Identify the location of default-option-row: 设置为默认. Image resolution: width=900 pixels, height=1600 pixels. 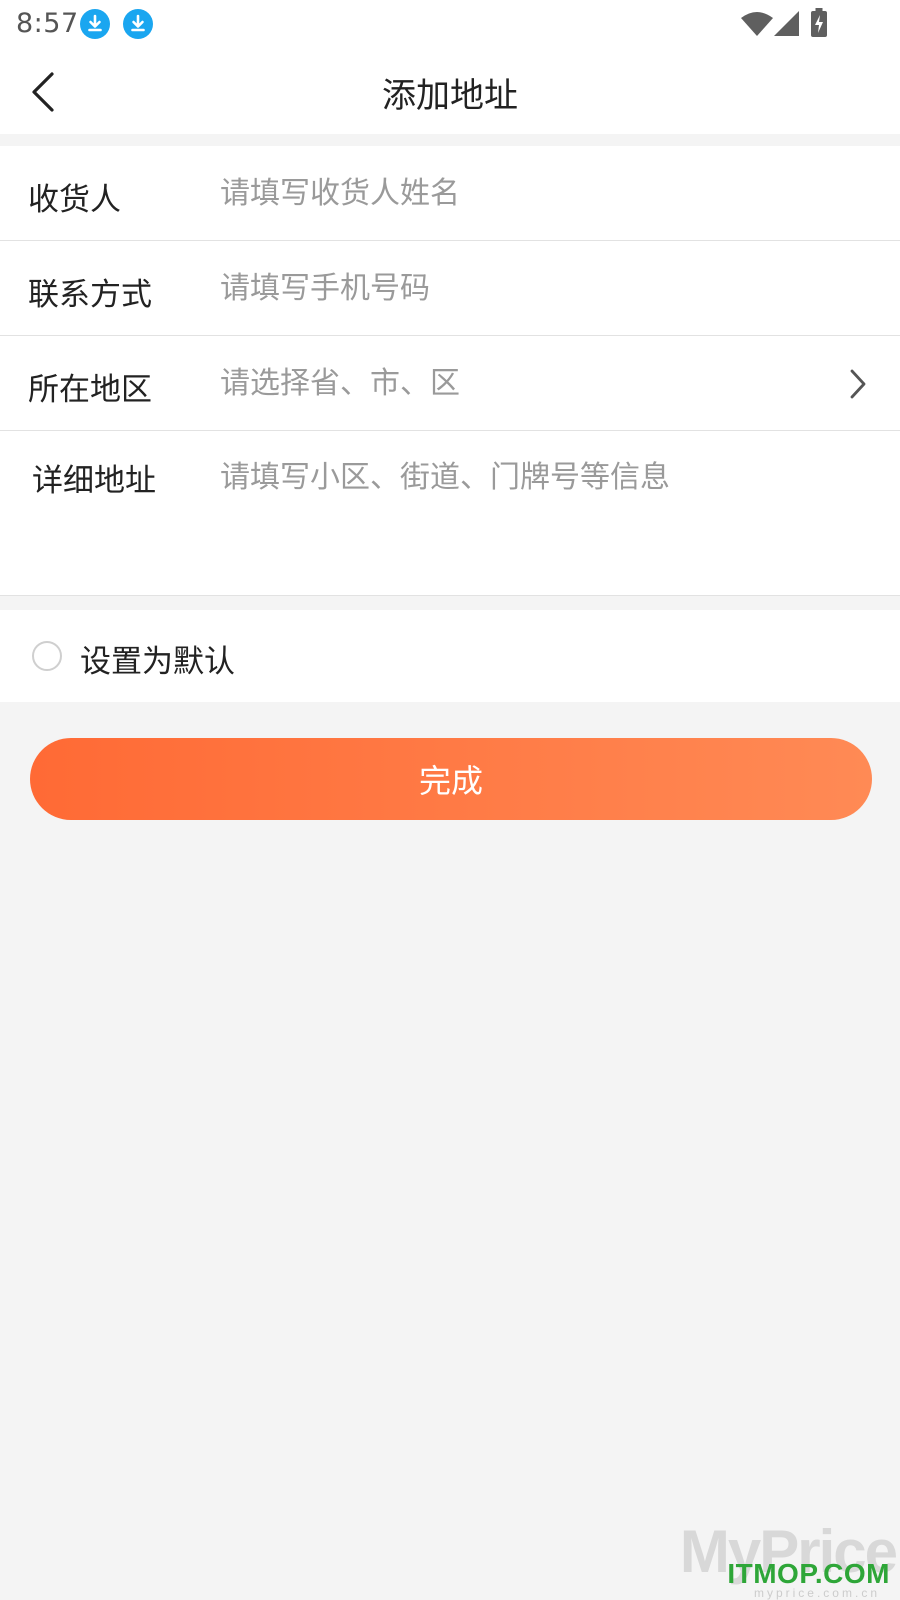
(450, 656).